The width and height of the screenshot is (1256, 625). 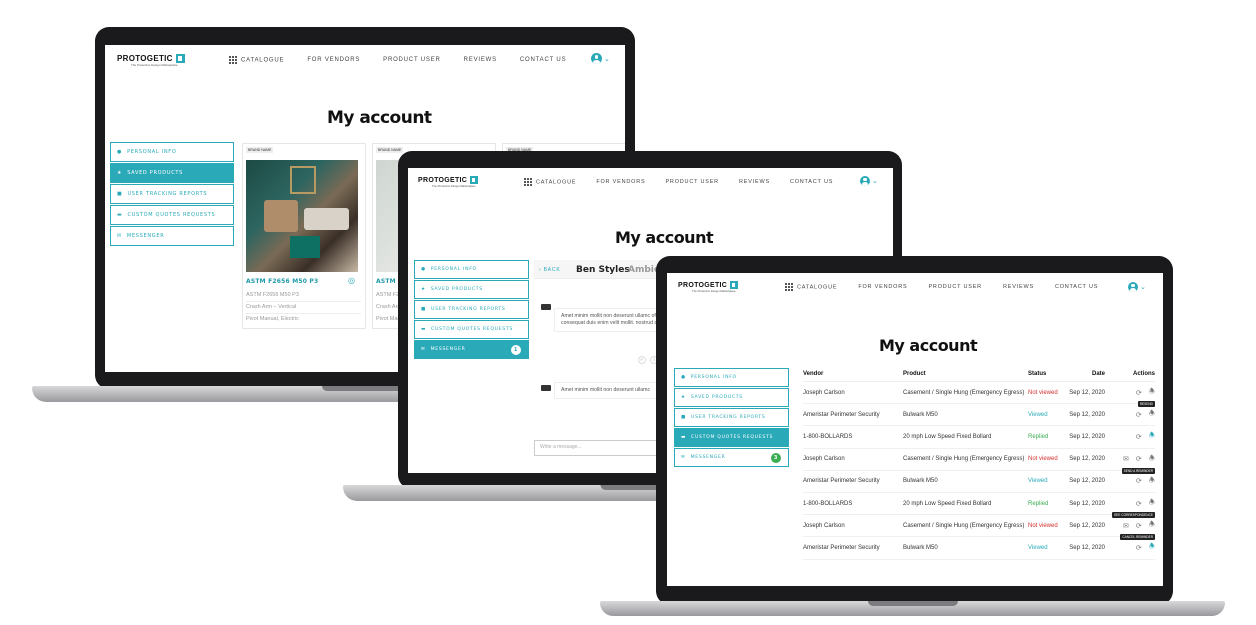 I want to click on logo-mark-icon, so click(x=474, y=180).